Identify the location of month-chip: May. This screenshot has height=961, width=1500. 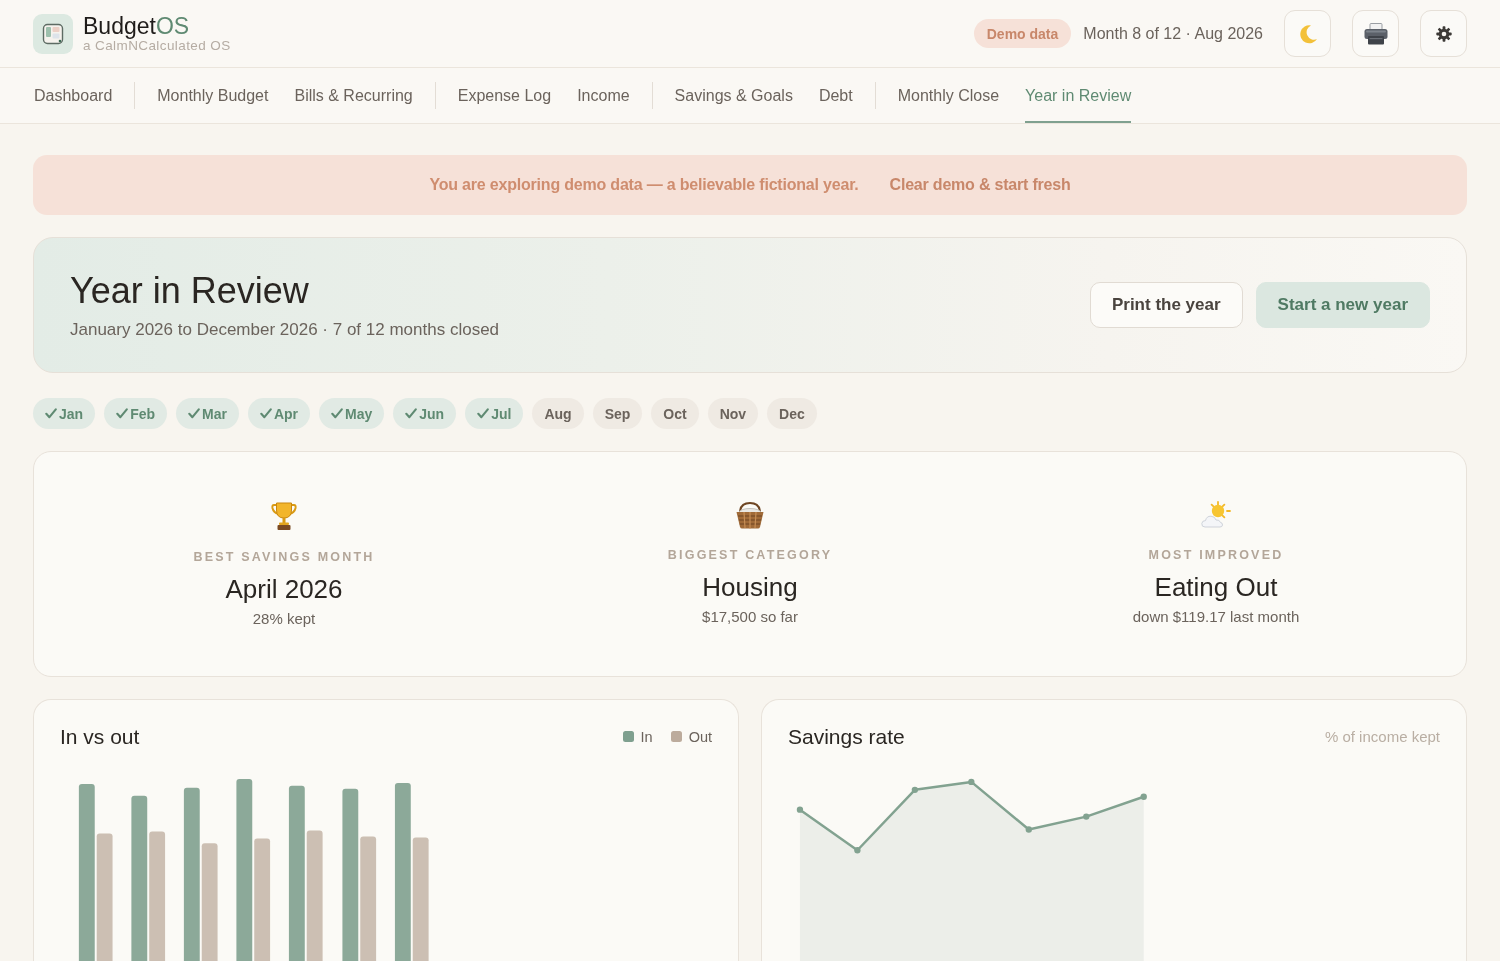
(352, 413).